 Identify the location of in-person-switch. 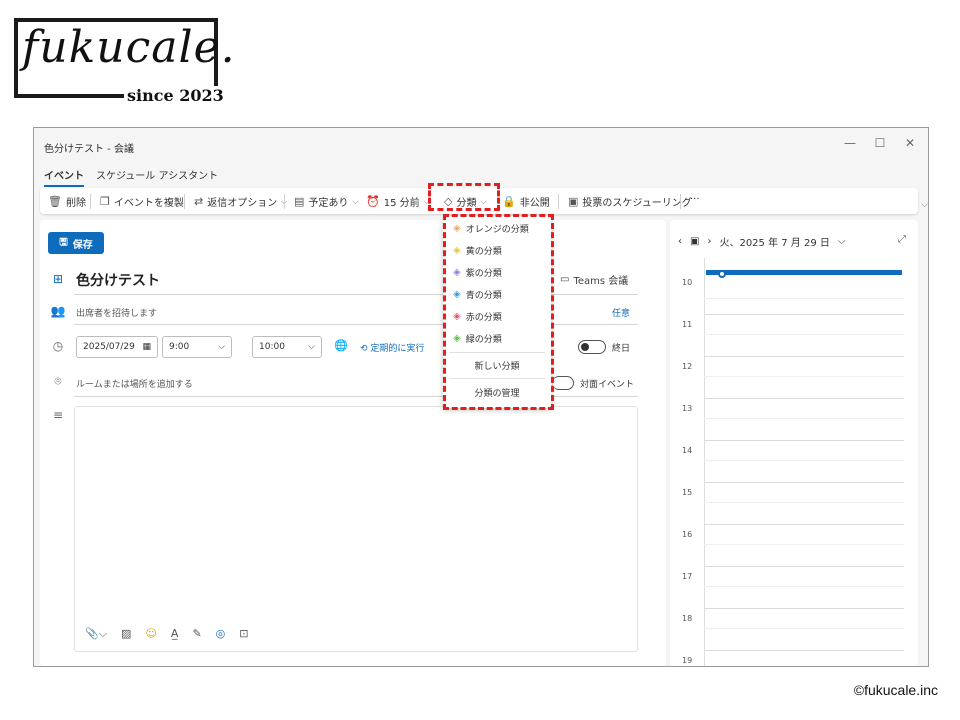
(563, 383).